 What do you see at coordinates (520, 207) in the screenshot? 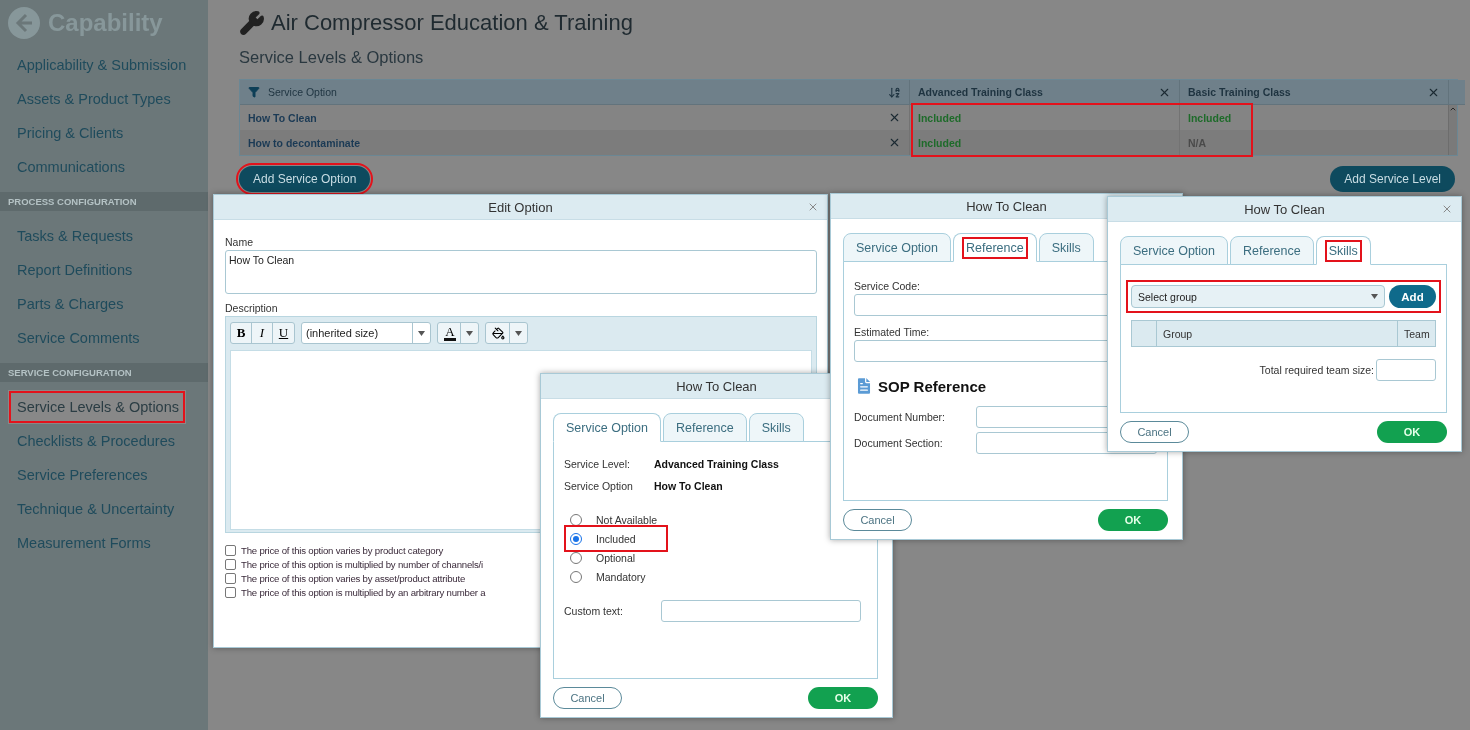
I see `dialog-title: Edit Option` at bounding box center [520, 207].